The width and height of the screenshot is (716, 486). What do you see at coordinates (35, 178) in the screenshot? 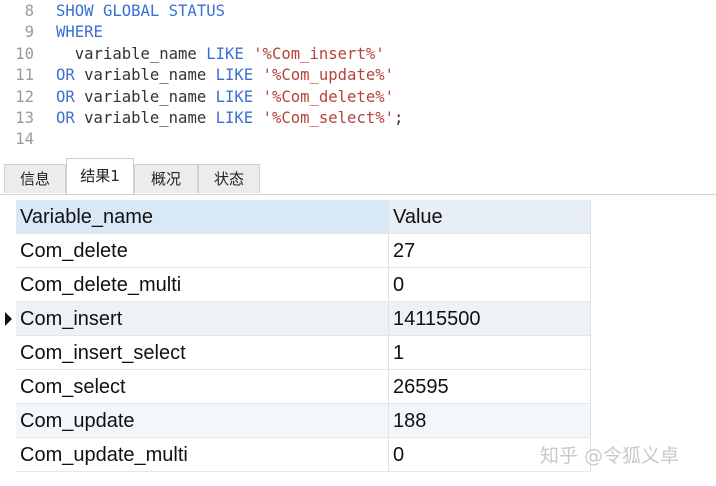
I see `tab-info: 信息` at bounding box center [35, 178].